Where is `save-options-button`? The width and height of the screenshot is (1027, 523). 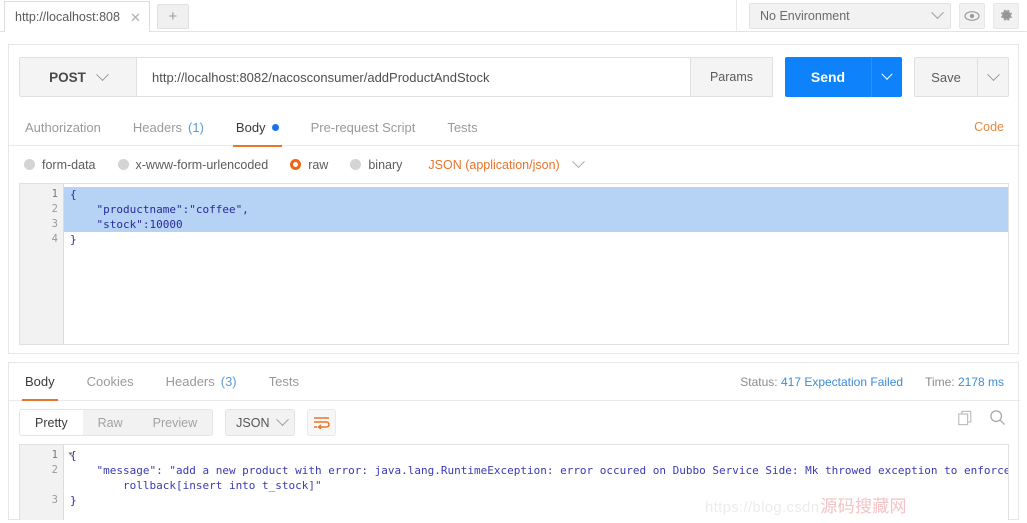
save-options-button is located at coordinates (993, 77).